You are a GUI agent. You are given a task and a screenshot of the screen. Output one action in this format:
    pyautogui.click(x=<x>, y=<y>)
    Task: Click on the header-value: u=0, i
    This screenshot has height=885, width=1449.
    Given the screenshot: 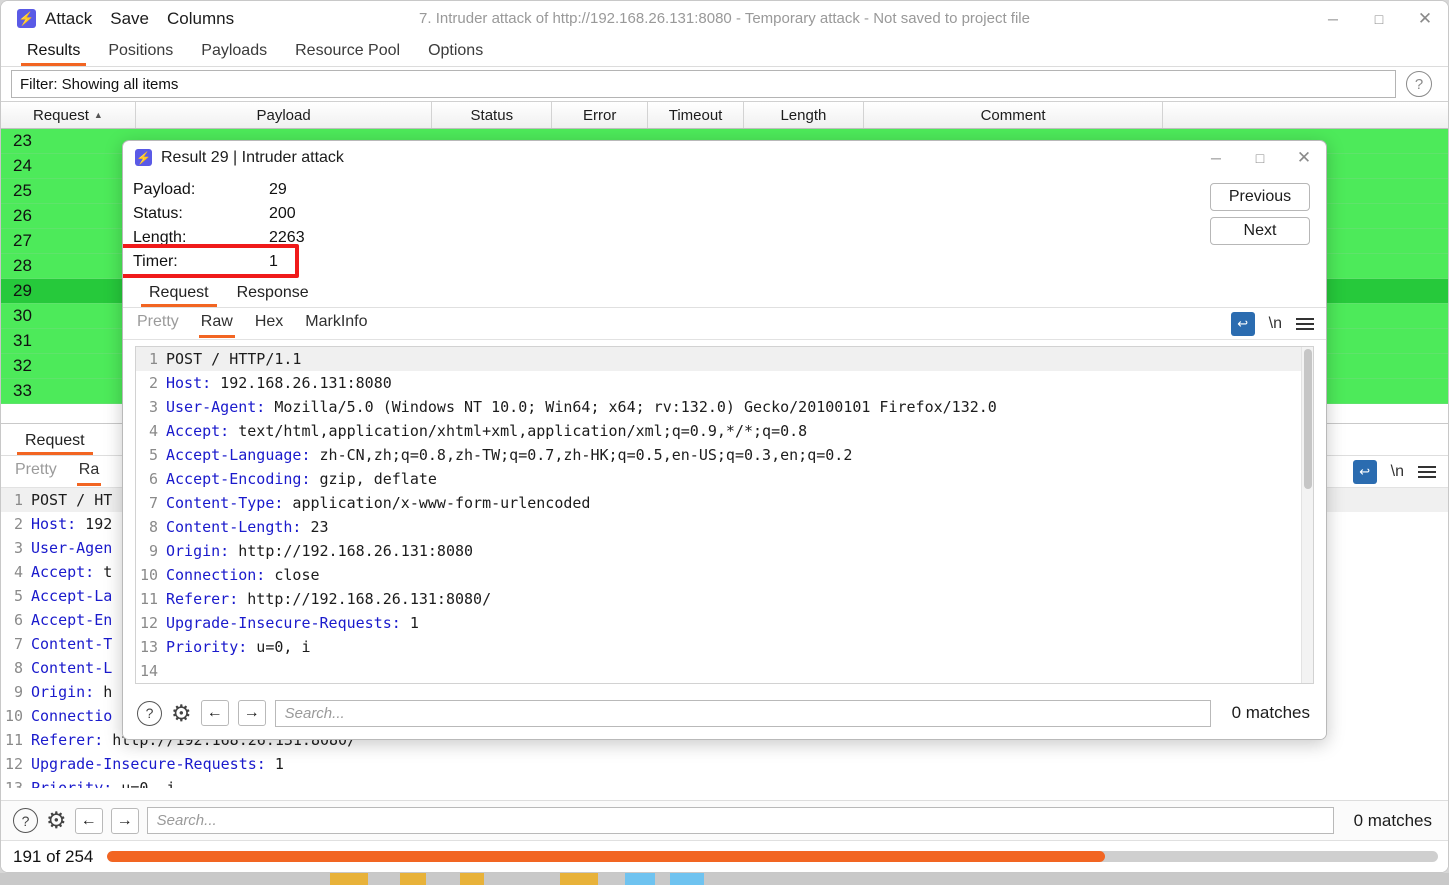 What is the action you would take?
    pyautogui.click(x=144, y=783)
    